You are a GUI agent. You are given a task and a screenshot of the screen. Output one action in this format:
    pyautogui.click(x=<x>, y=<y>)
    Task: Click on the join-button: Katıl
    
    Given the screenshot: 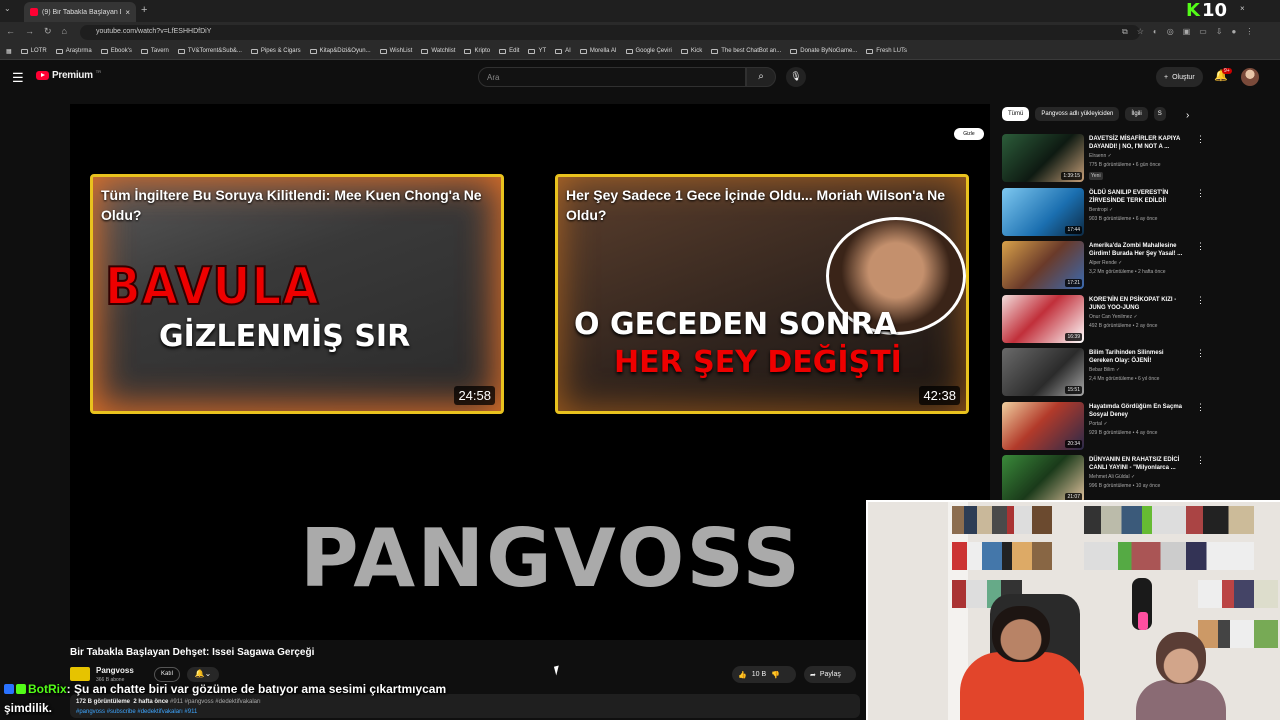 What is the action you would take?
    pyautogui.click(x=167, y=674)
    